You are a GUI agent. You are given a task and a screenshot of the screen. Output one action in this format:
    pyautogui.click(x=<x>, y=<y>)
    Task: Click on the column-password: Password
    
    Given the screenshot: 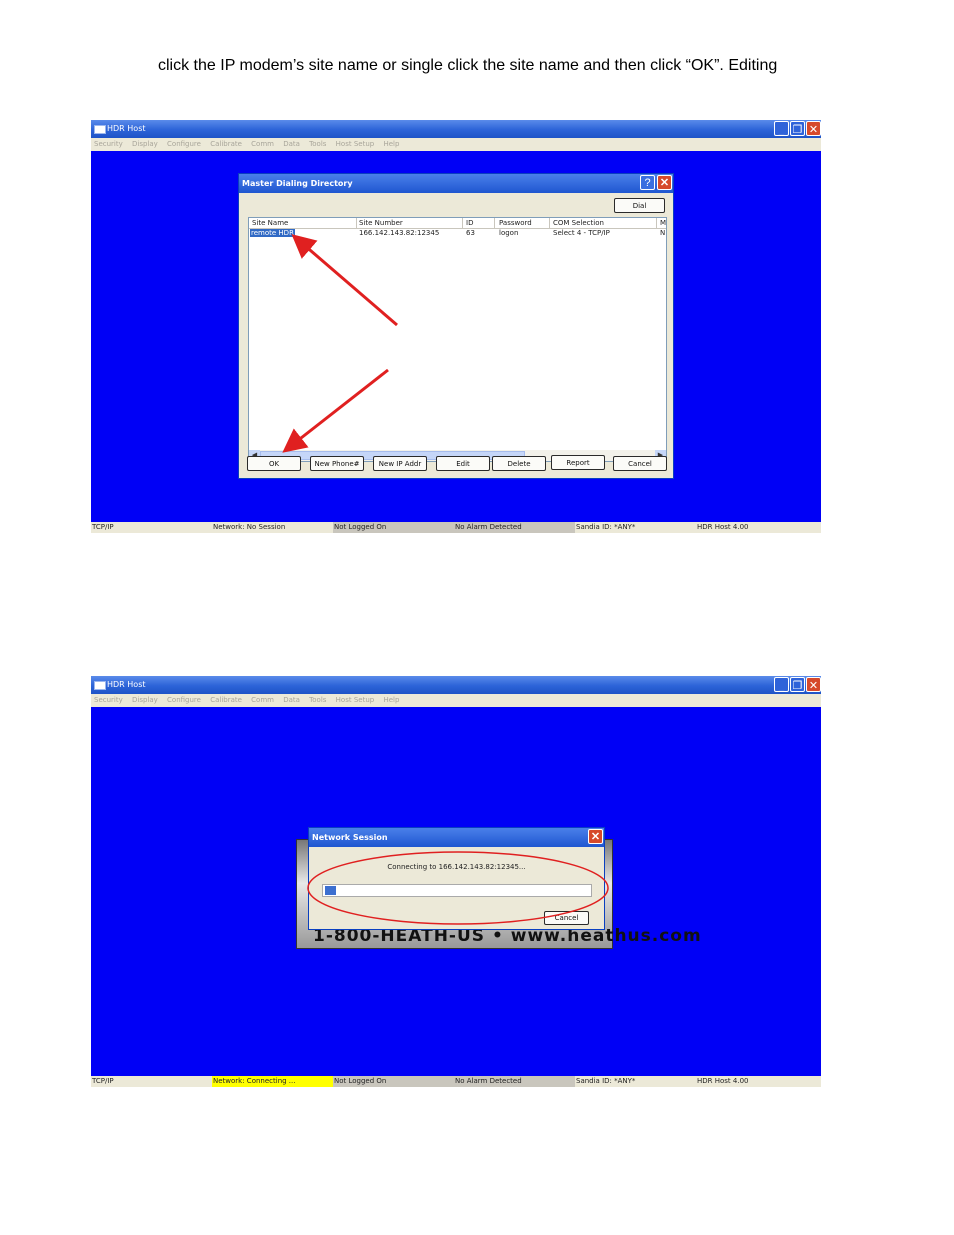 What is the action you would take?
    pyautogui.click(x=515, y=223)
    